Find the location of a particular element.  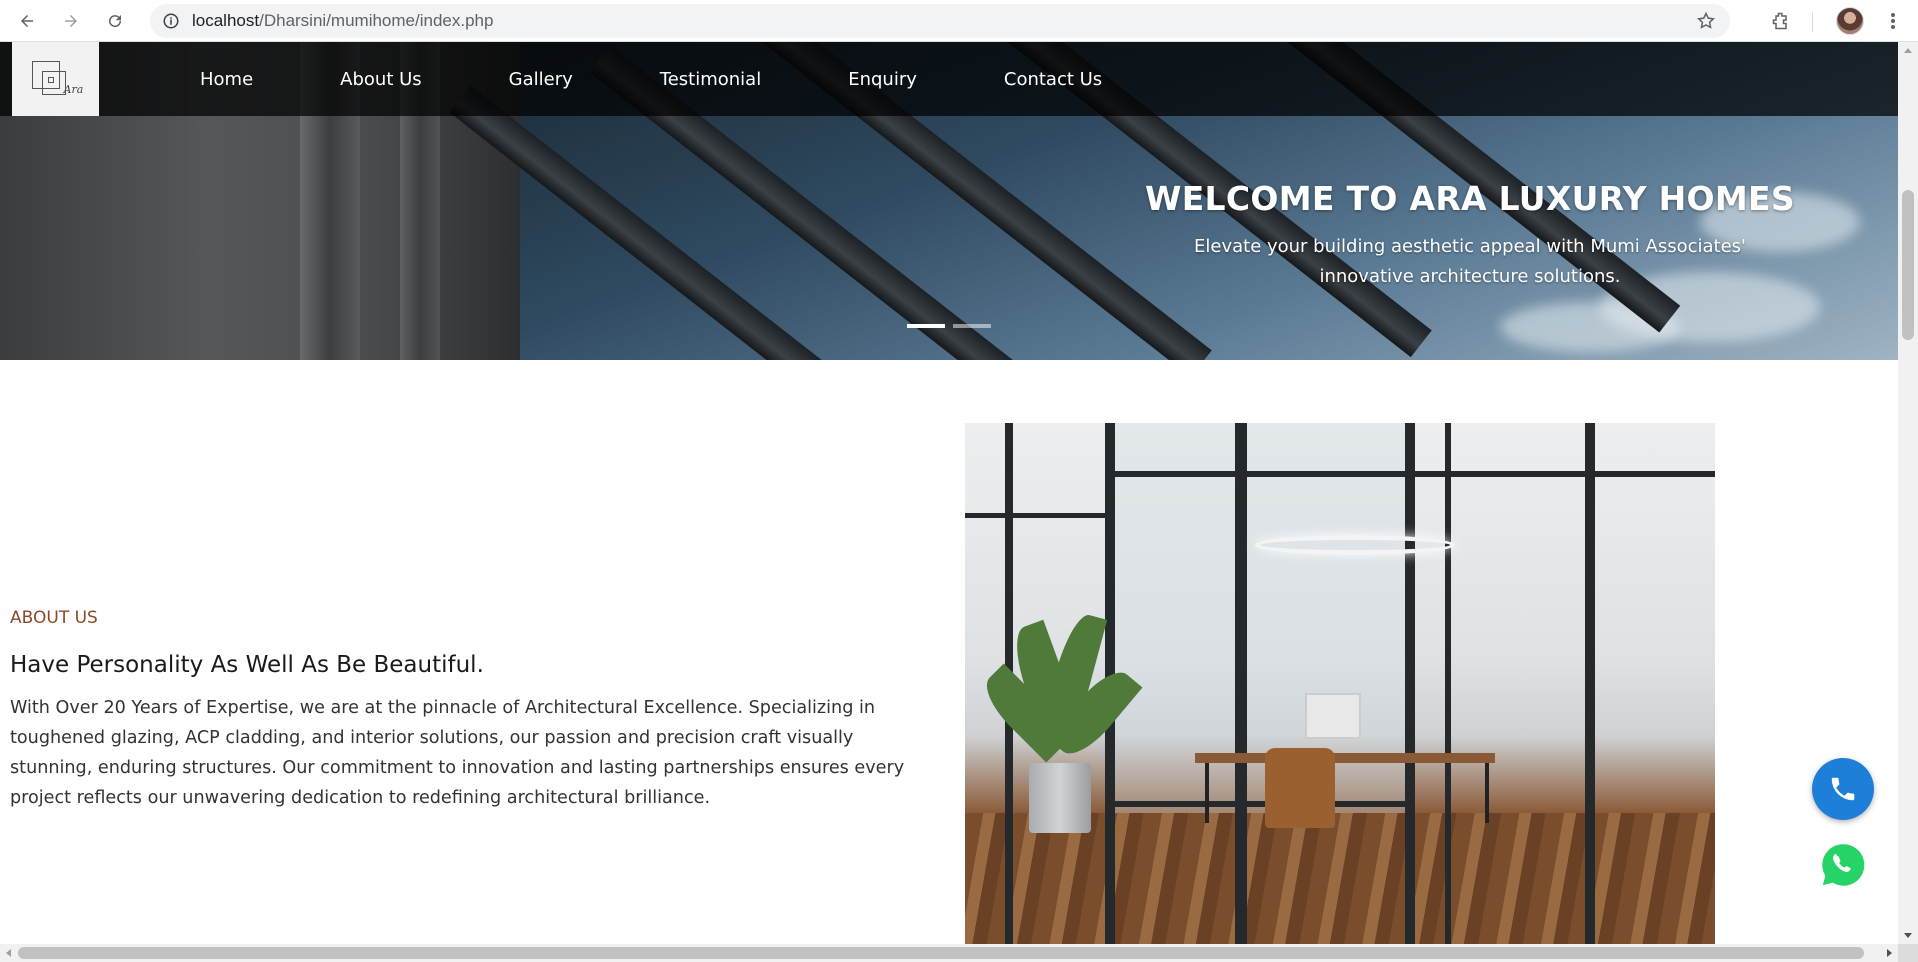

call-button is located at coordinates (1843, 789).